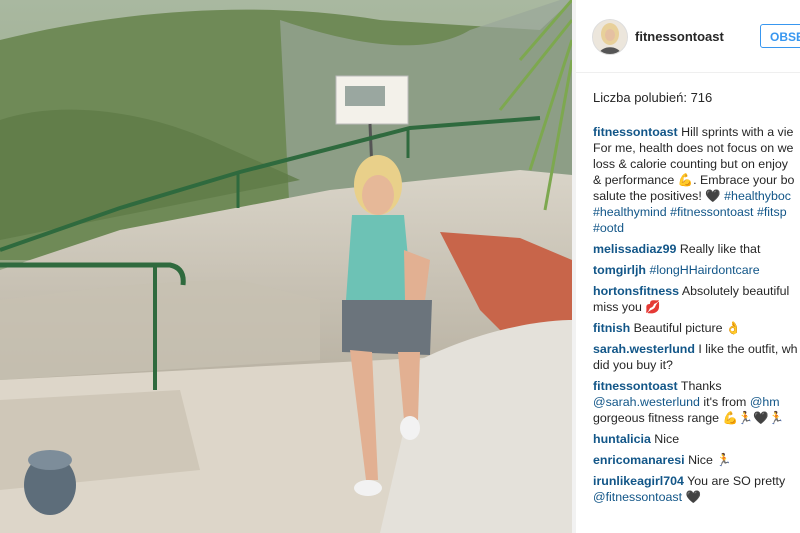  I want to click on hashtag-link: #healthyboc, so click(757, 196).